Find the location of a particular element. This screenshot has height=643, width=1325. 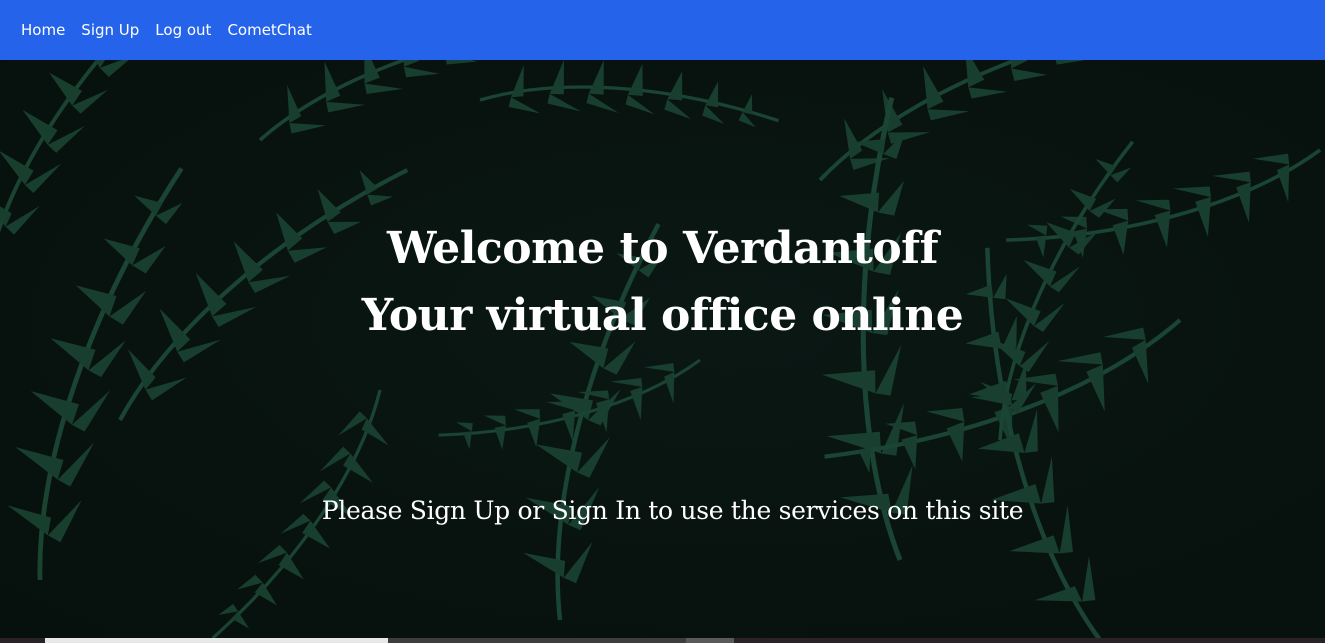

hero-title-line-2: Your virtual office online is located at coordinates (662, 315).